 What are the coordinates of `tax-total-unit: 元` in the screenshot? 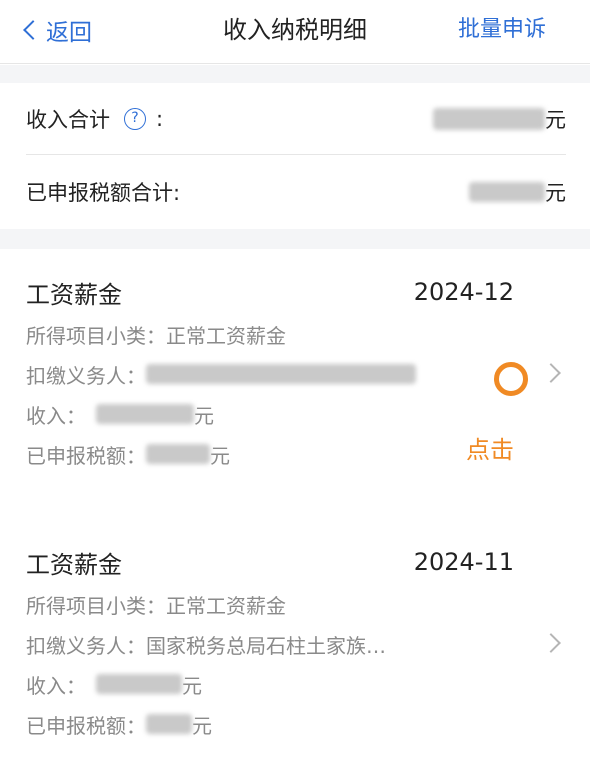 It's located at (555, 193).